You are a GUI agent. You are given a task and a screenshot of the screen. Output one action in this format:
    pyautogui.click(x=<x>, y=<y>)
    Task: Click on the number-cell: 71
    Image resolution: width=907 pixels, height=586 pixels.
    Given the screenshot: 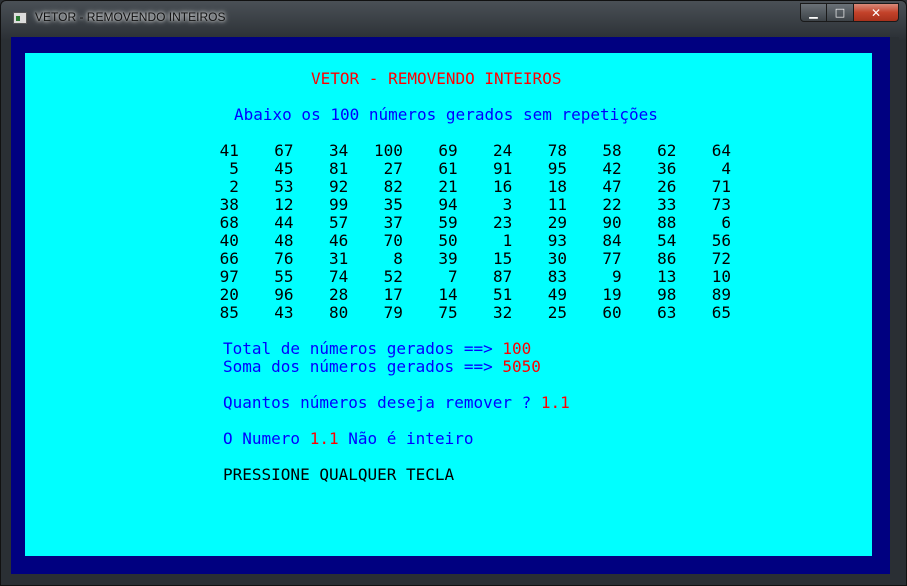 What is the action you would take?
    pyautogui.click(x=721, y=186)
    